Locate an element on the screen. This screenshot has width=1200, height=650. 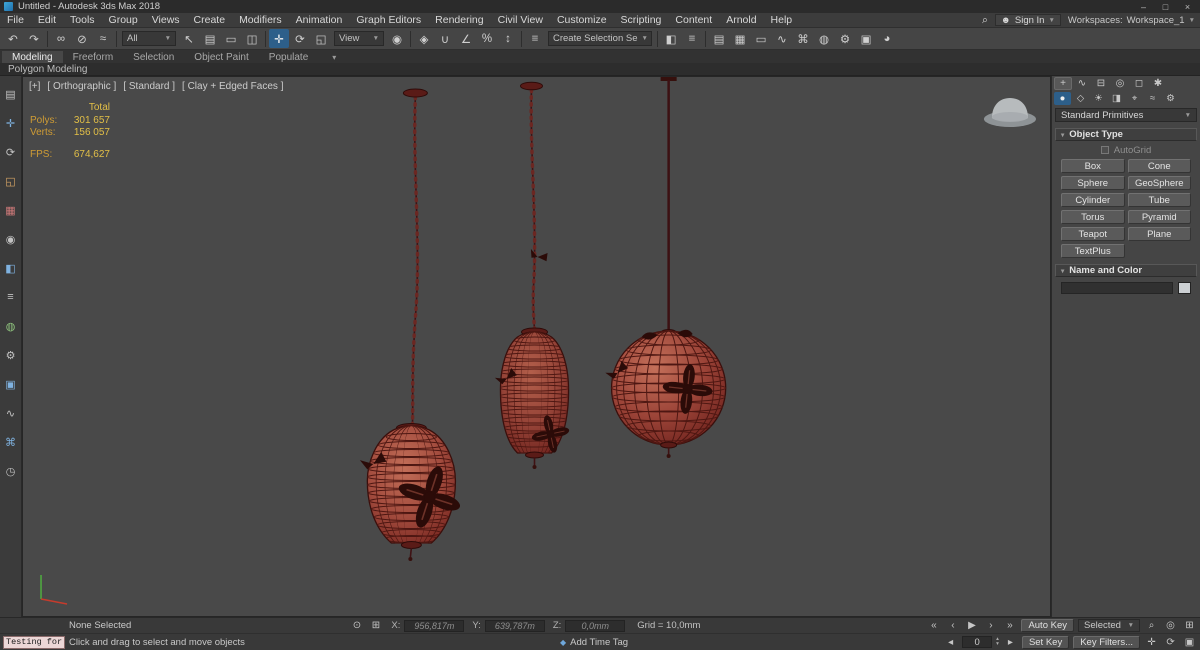
maxscript-mini-listener: Testing for i is located at coordinates (34, 642).